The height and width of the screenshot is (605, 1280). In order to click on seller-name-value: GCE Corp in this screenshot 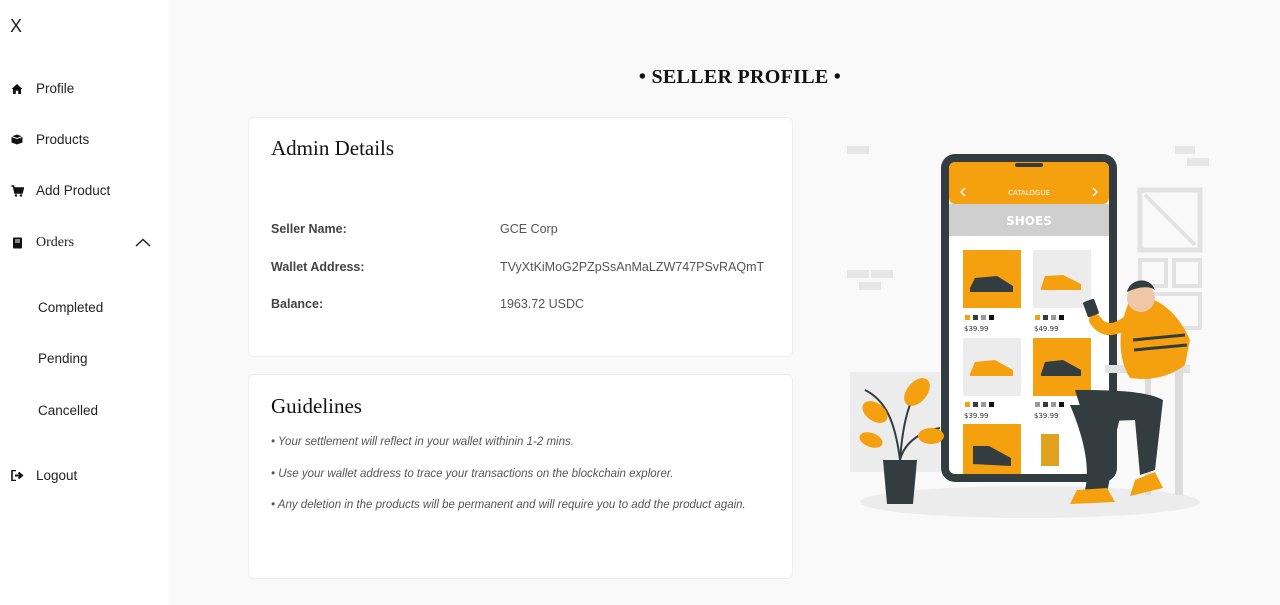, I will do `click(529, 229)`.